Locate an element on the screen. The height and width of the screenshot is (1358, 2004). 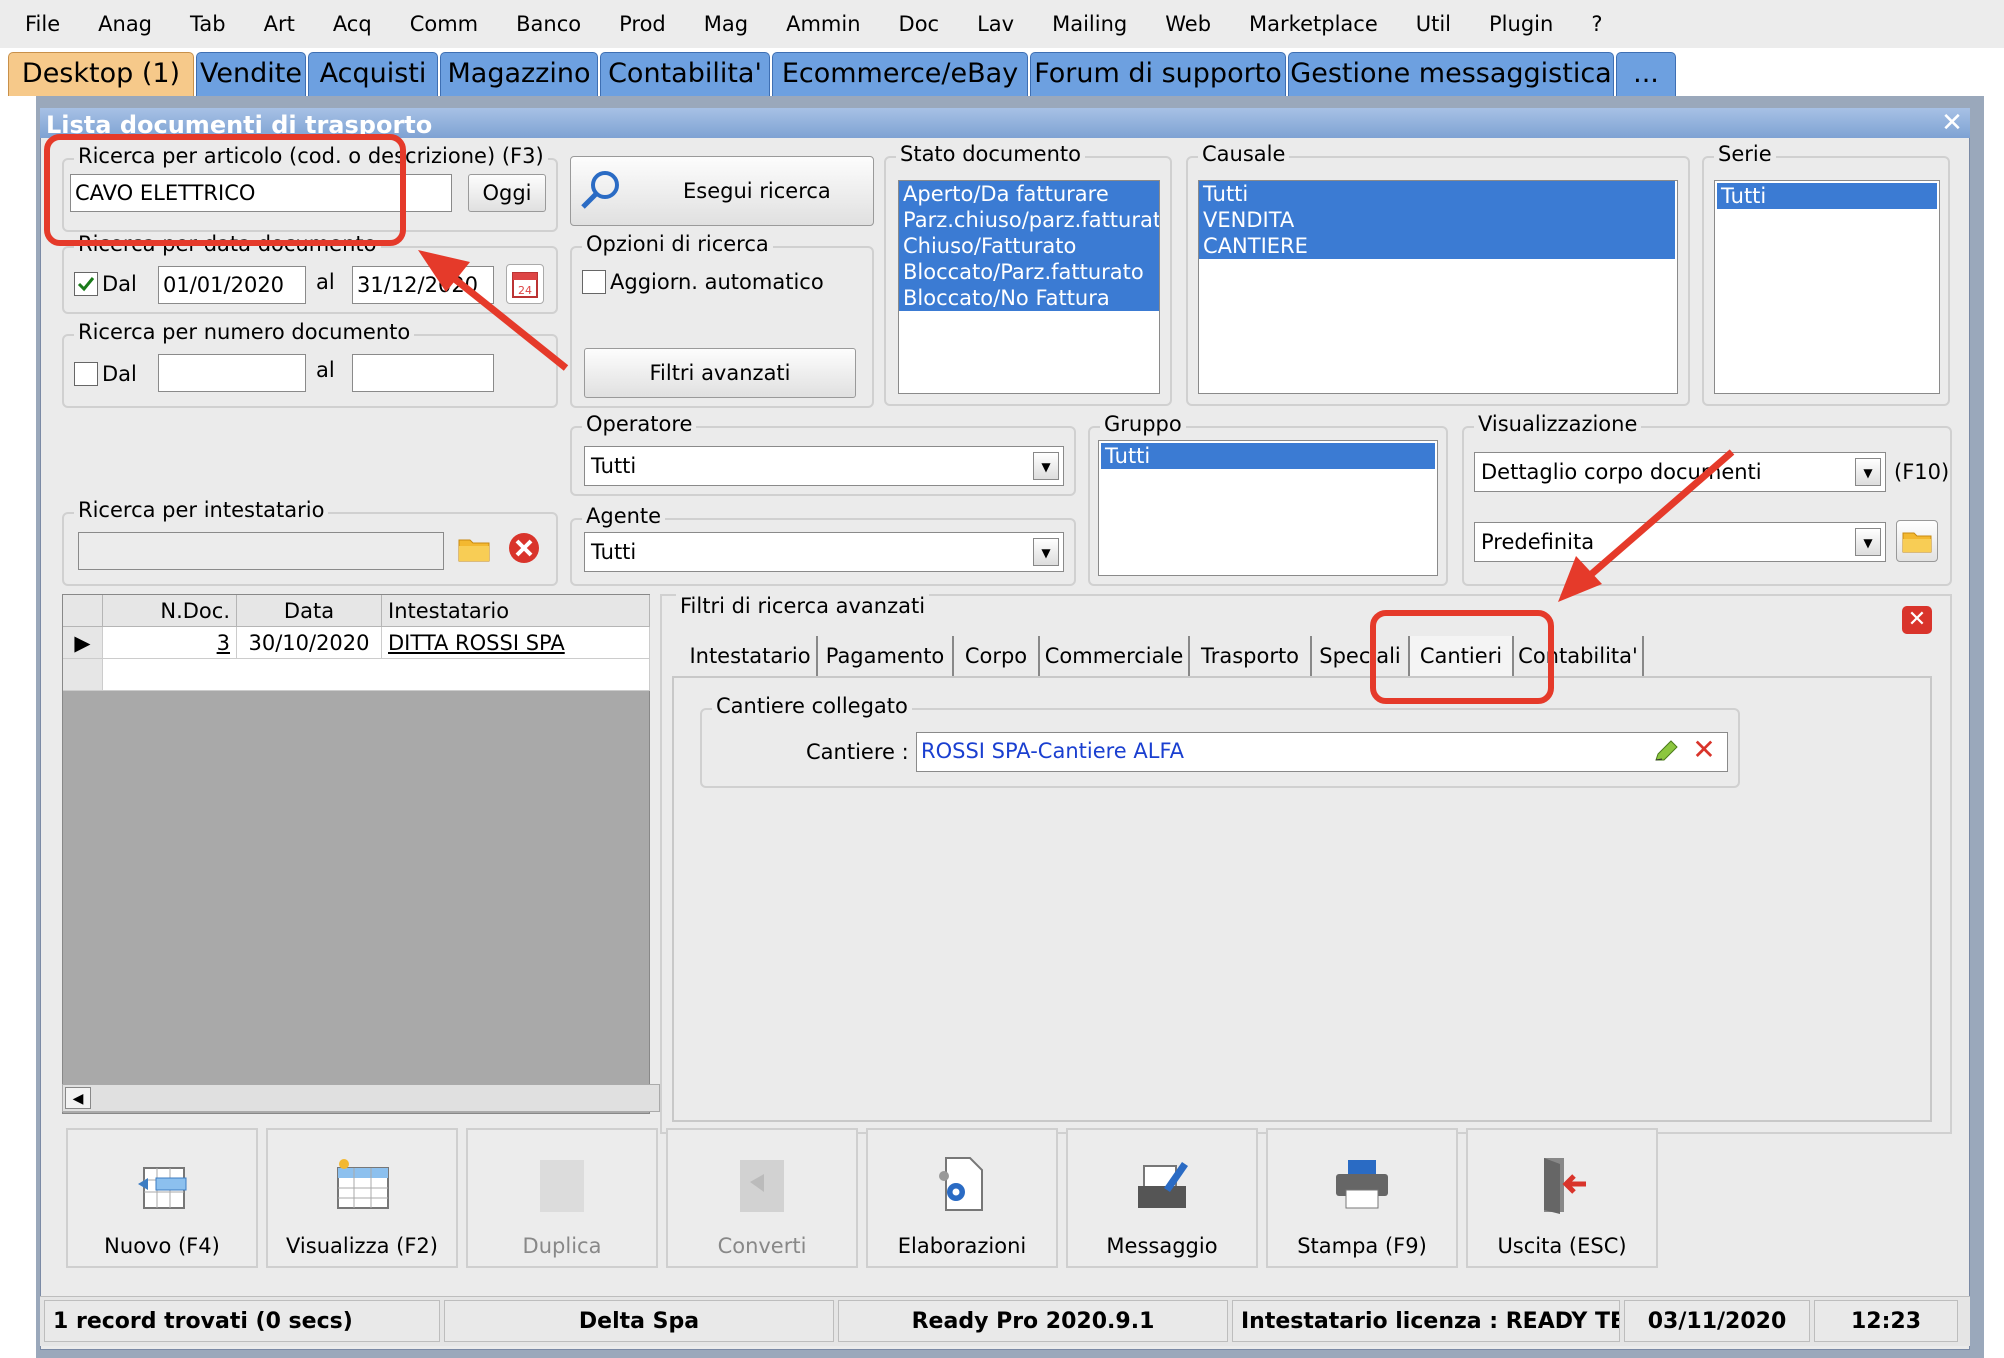
uscita-button: Uscita (ESC) is located at coordinates (1562, 1198).